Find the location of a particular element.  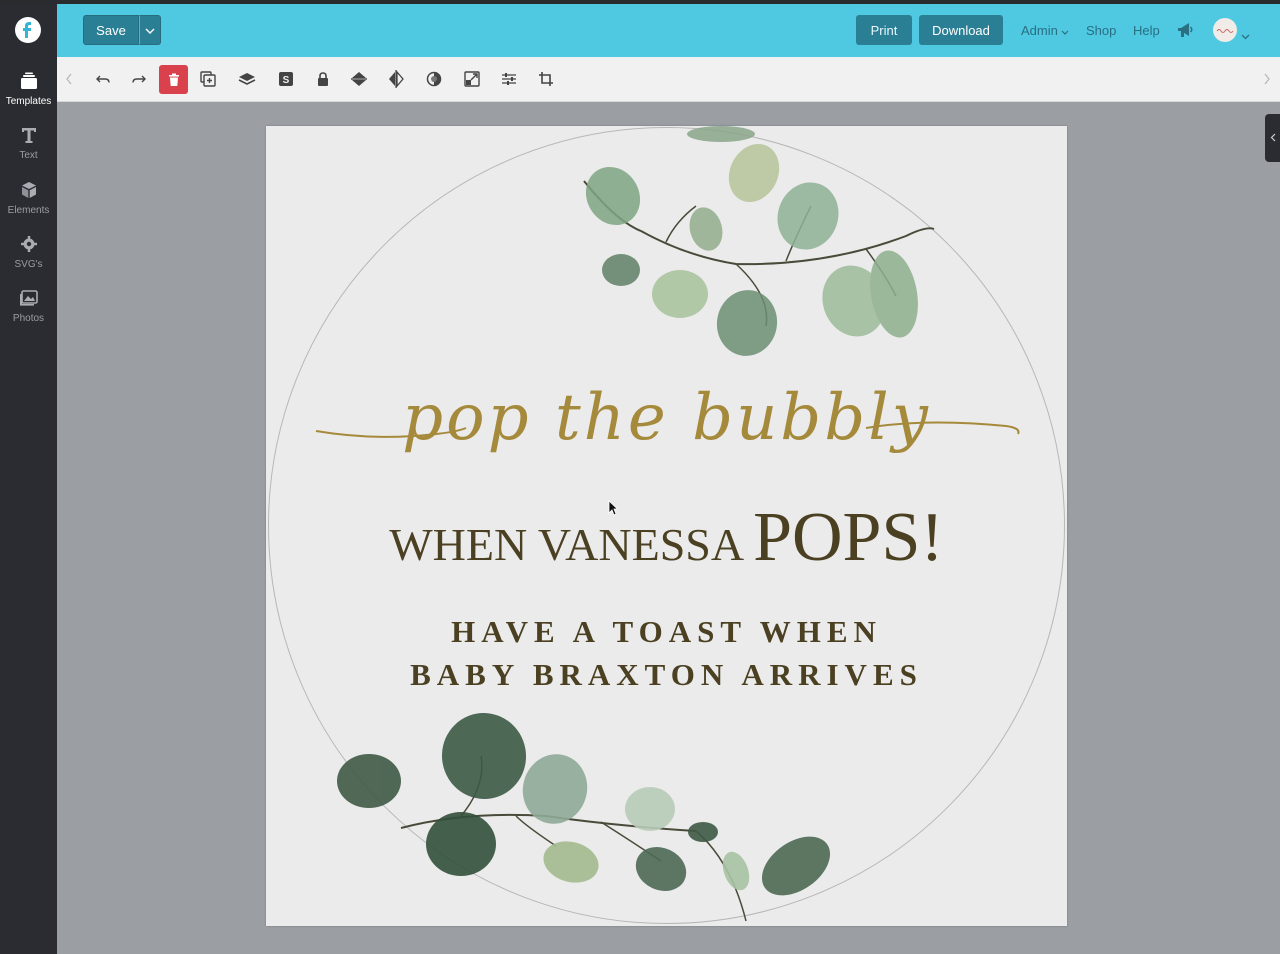

help-link: Help is located at coordinates (1146, 30).